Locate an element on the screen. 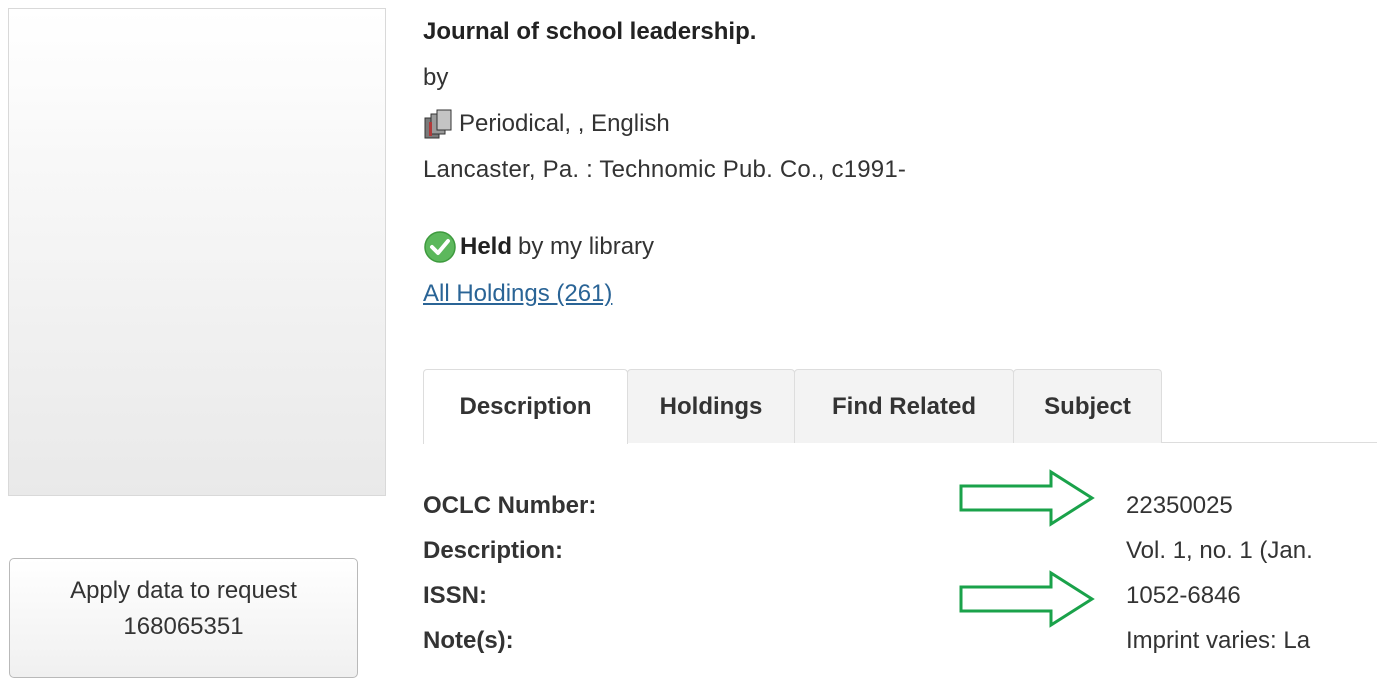 The height and width of the screenshot is (678, 1377). tab-holdings: Holdings is located at coordinates (711, 406).